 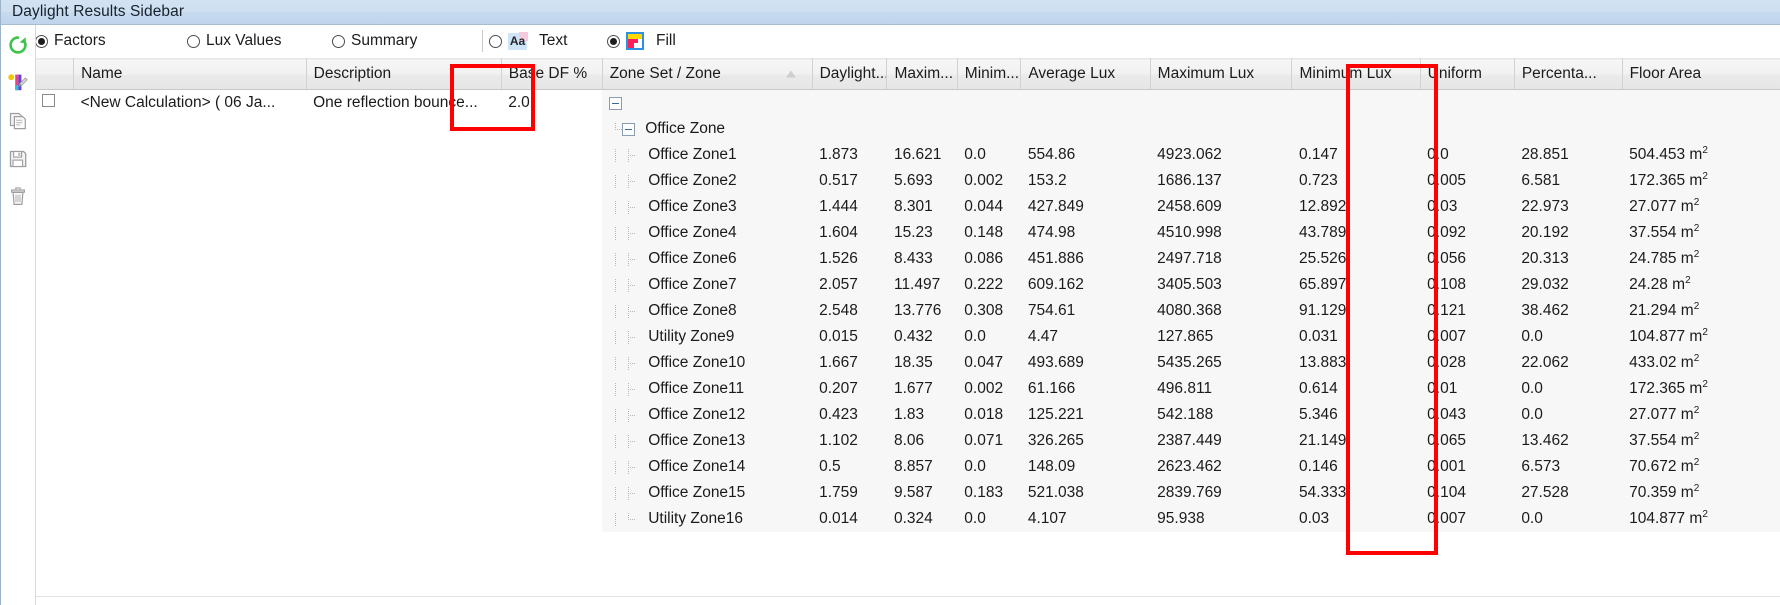 What do you see at coordinates (989, 441) in the screenshot?
I see `cell-minimum: 0.071` at bounding box center [989, 441].